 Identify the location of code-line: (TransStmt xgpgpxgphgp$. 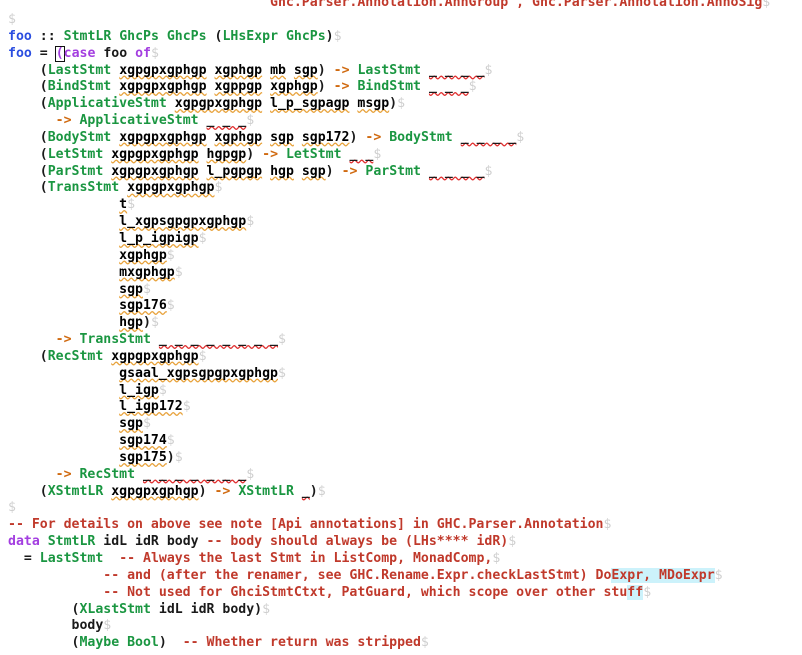
(401, 188).